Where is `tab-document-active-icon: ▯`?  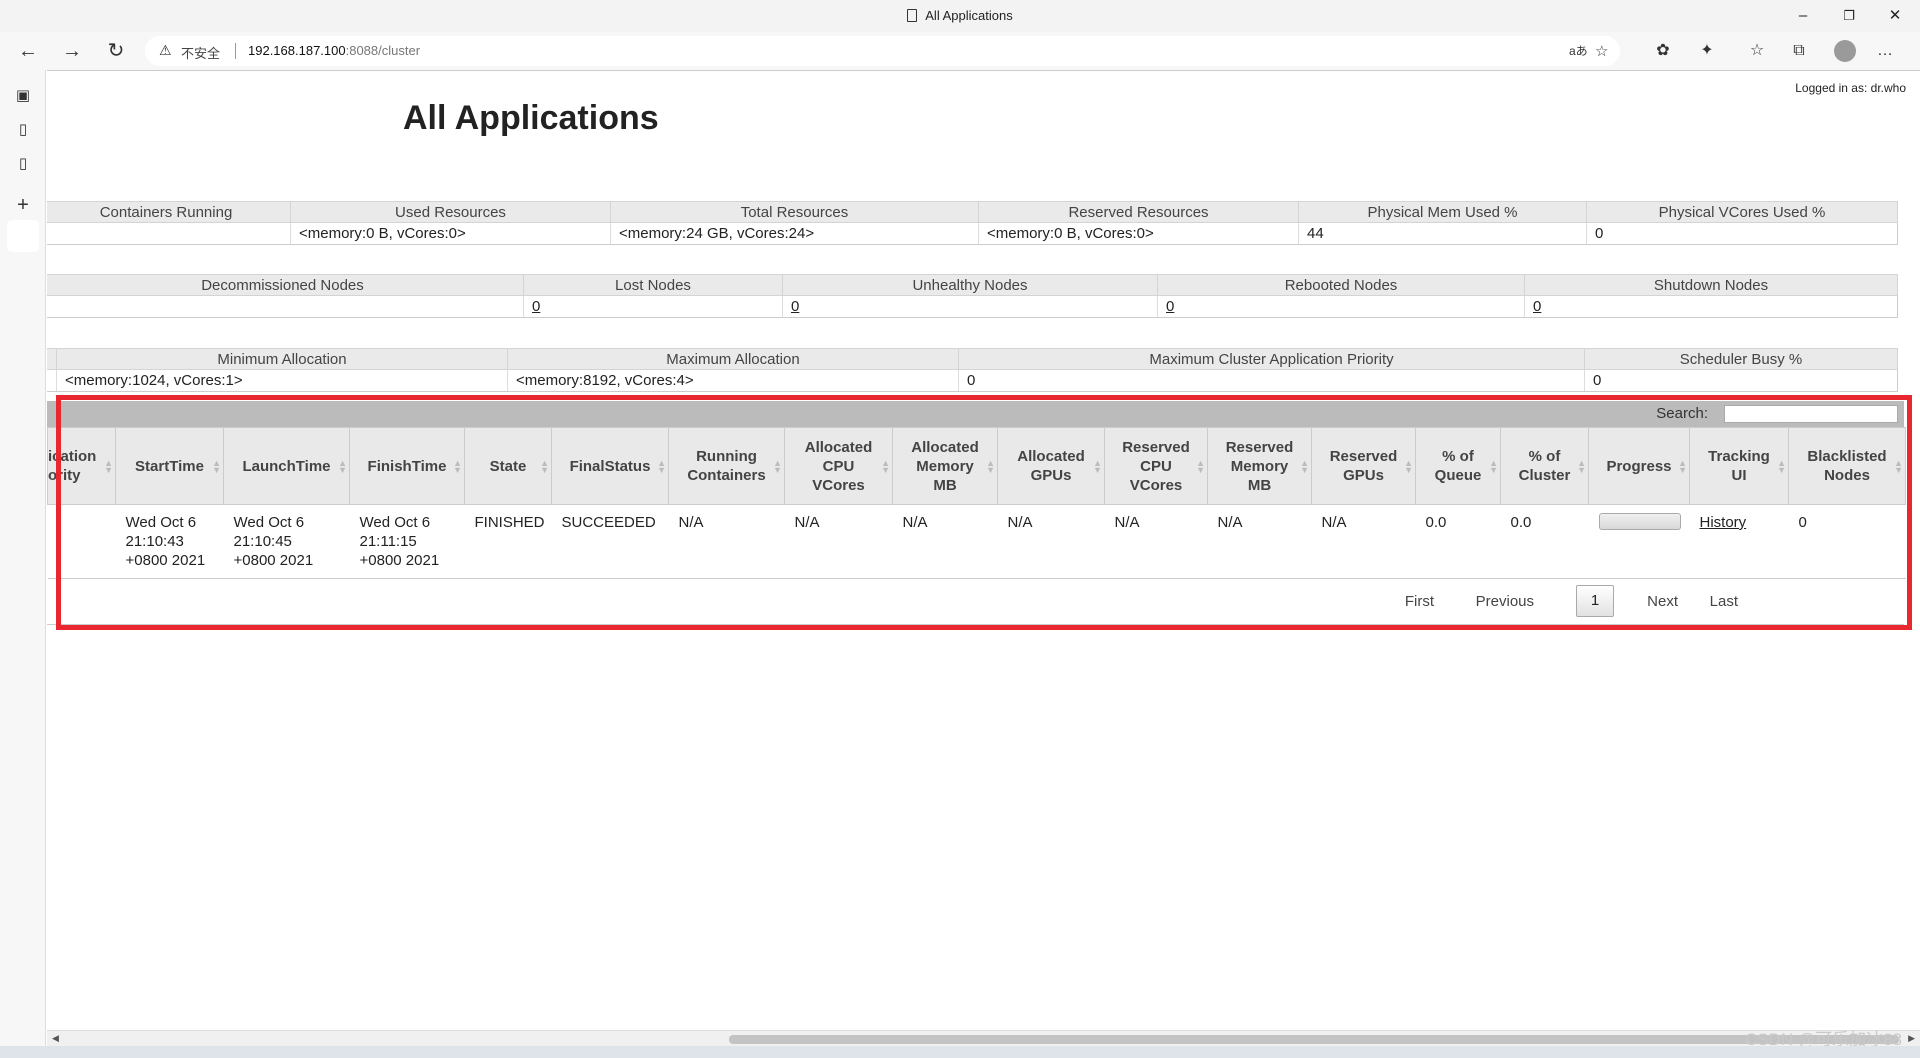 tab-document-active-icon: ▯ is located at coordinates (23, 165).